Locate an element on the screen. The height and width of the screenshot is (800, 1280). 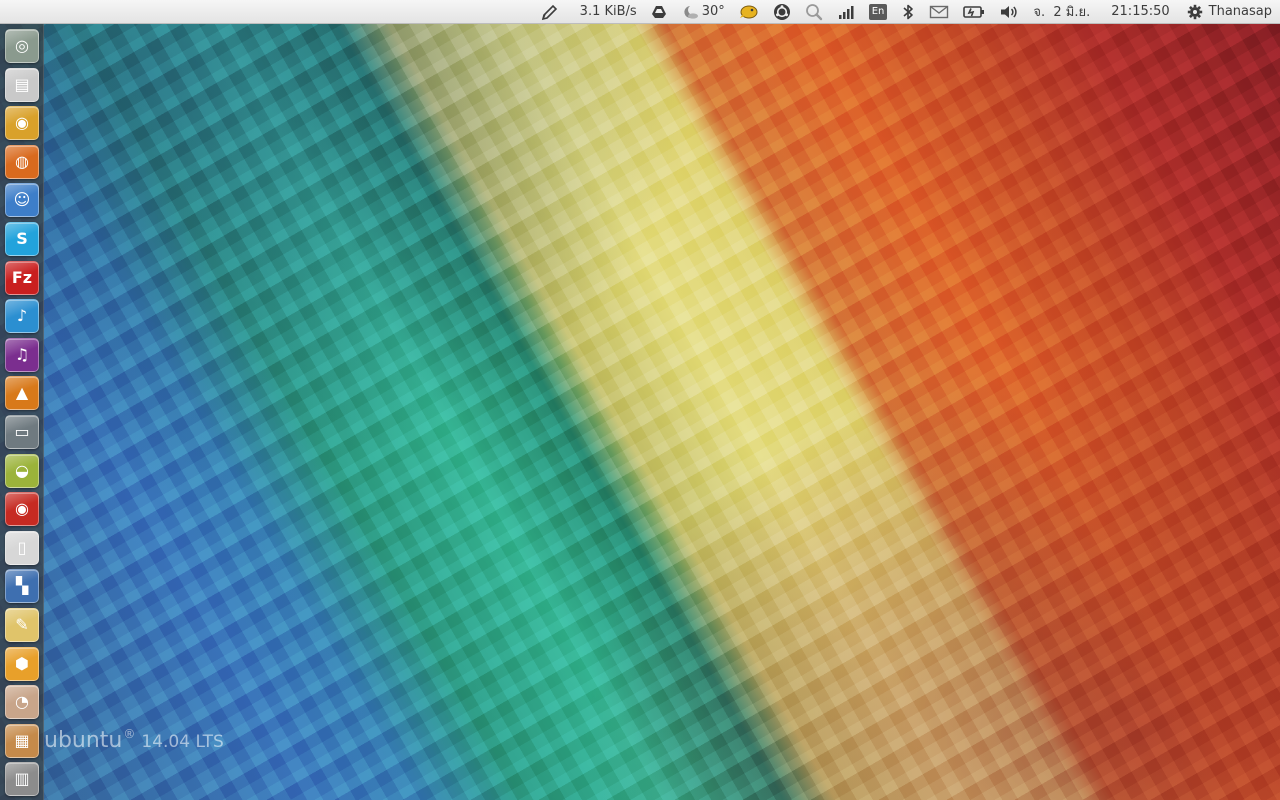
trash-icon: ▥ is located at coordinates (22, 778).